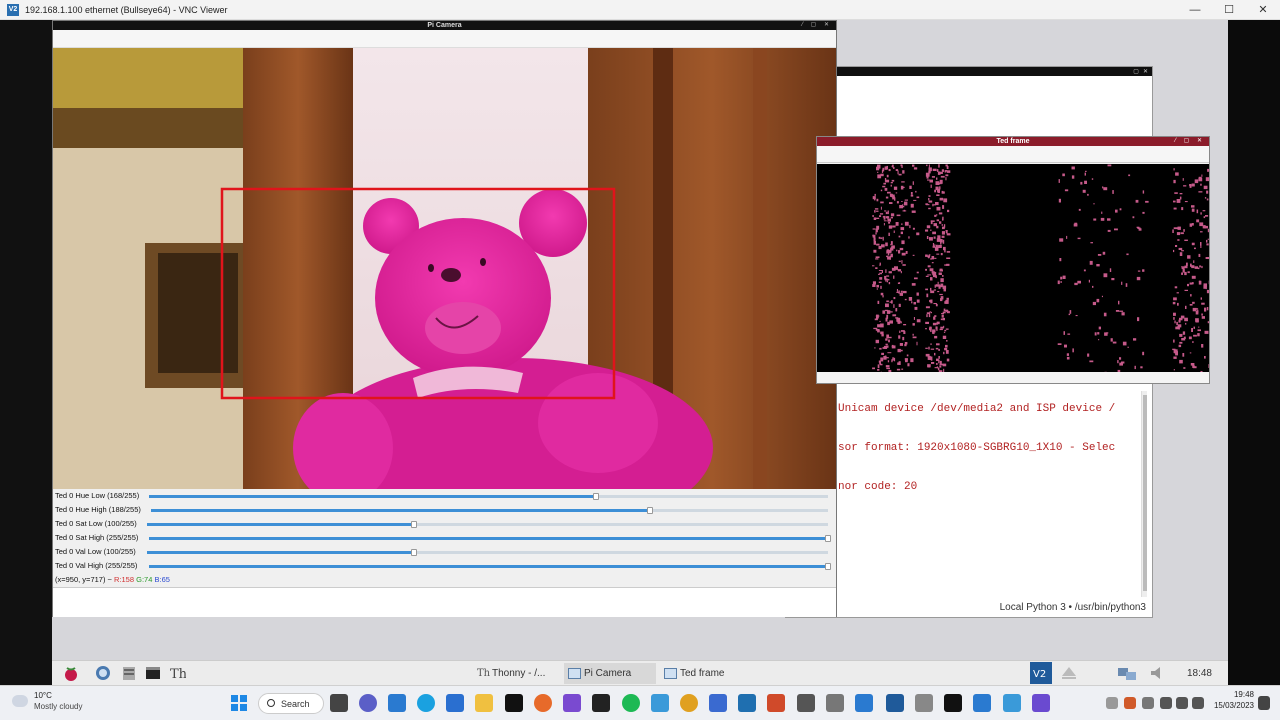 The height and width of the screenshot is (720, 1280). I want to click on terminal-icon, so click(153, 673).